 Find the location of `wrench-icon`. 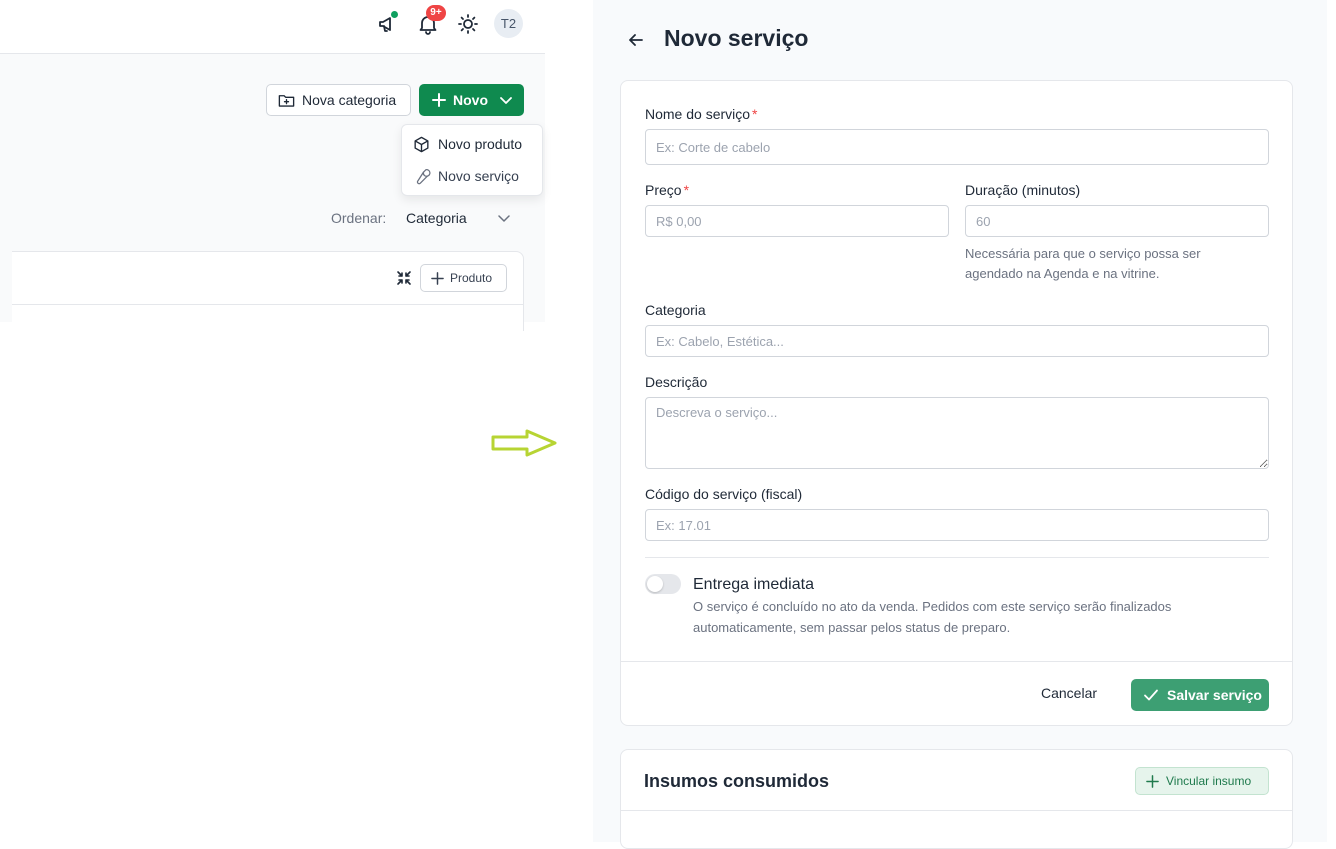

wrench-icon is located at coordinates (423, 176).